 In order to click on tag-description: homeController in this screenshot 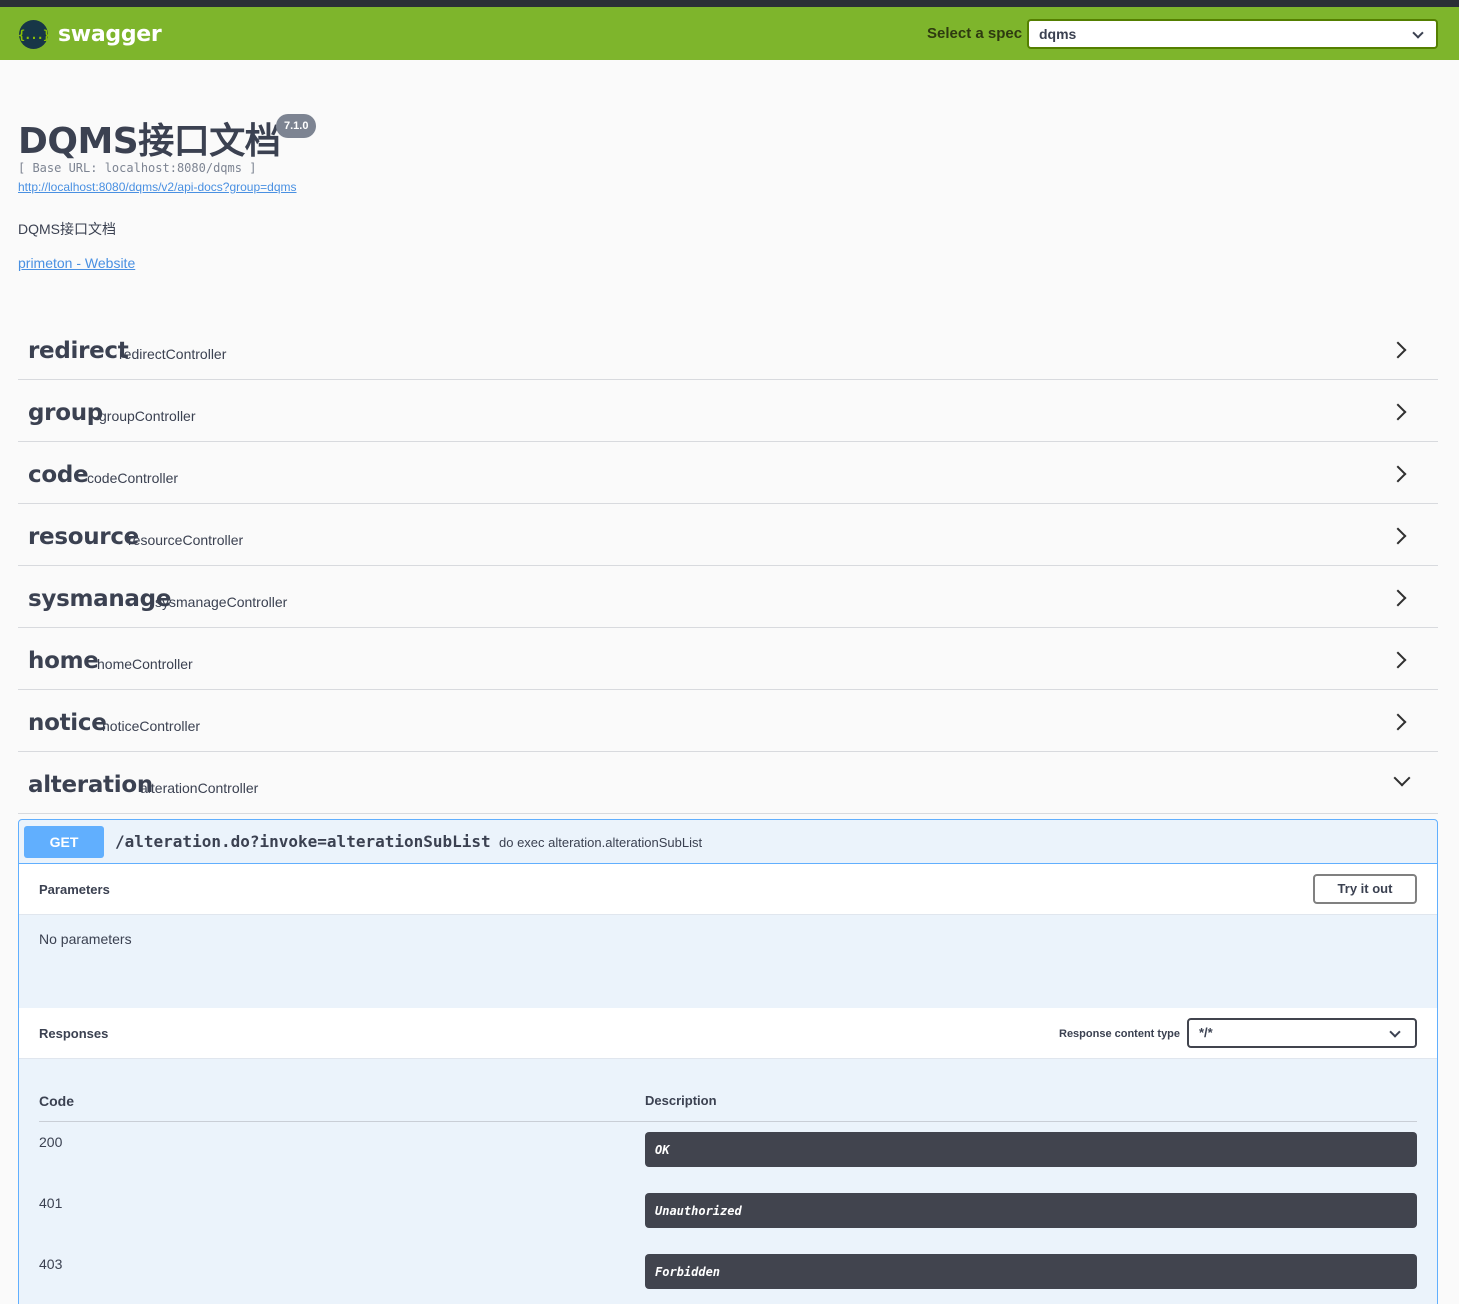, I will do `click(145, 664)`.